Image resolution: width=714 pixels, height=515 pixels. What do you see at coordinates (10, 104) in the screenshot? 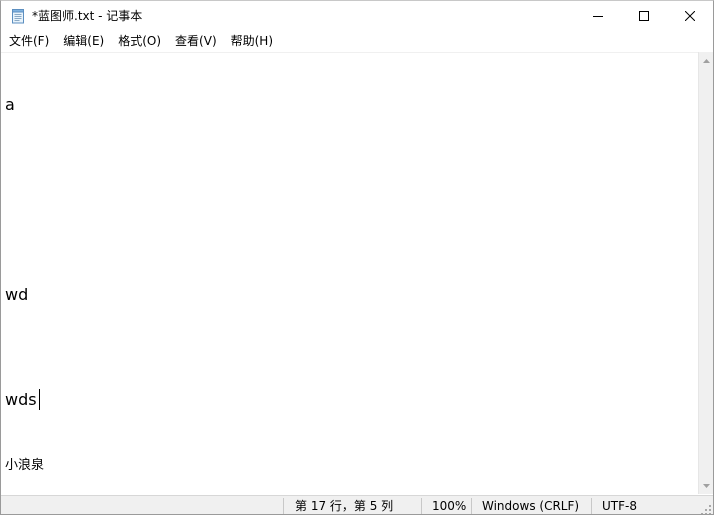
I see `text-line: a` at bounding box center [10, 104].